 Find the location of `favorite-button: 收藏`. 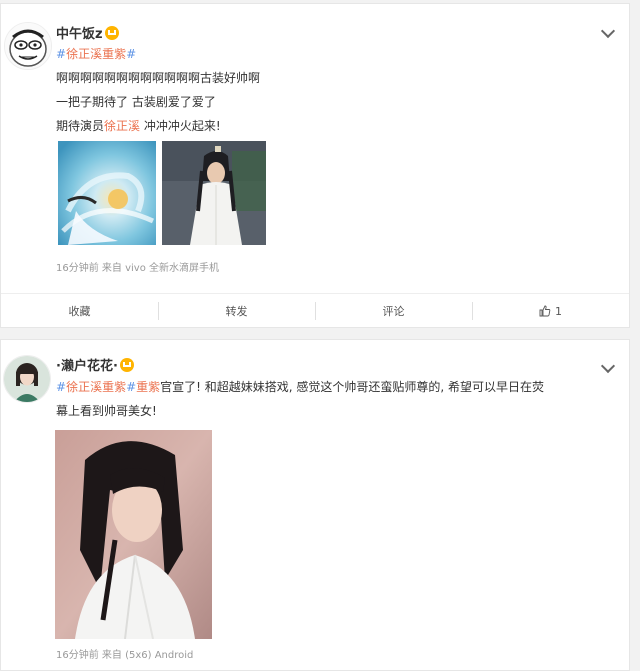

favorite-button: 收藏 is located at coordinates (79, 311).